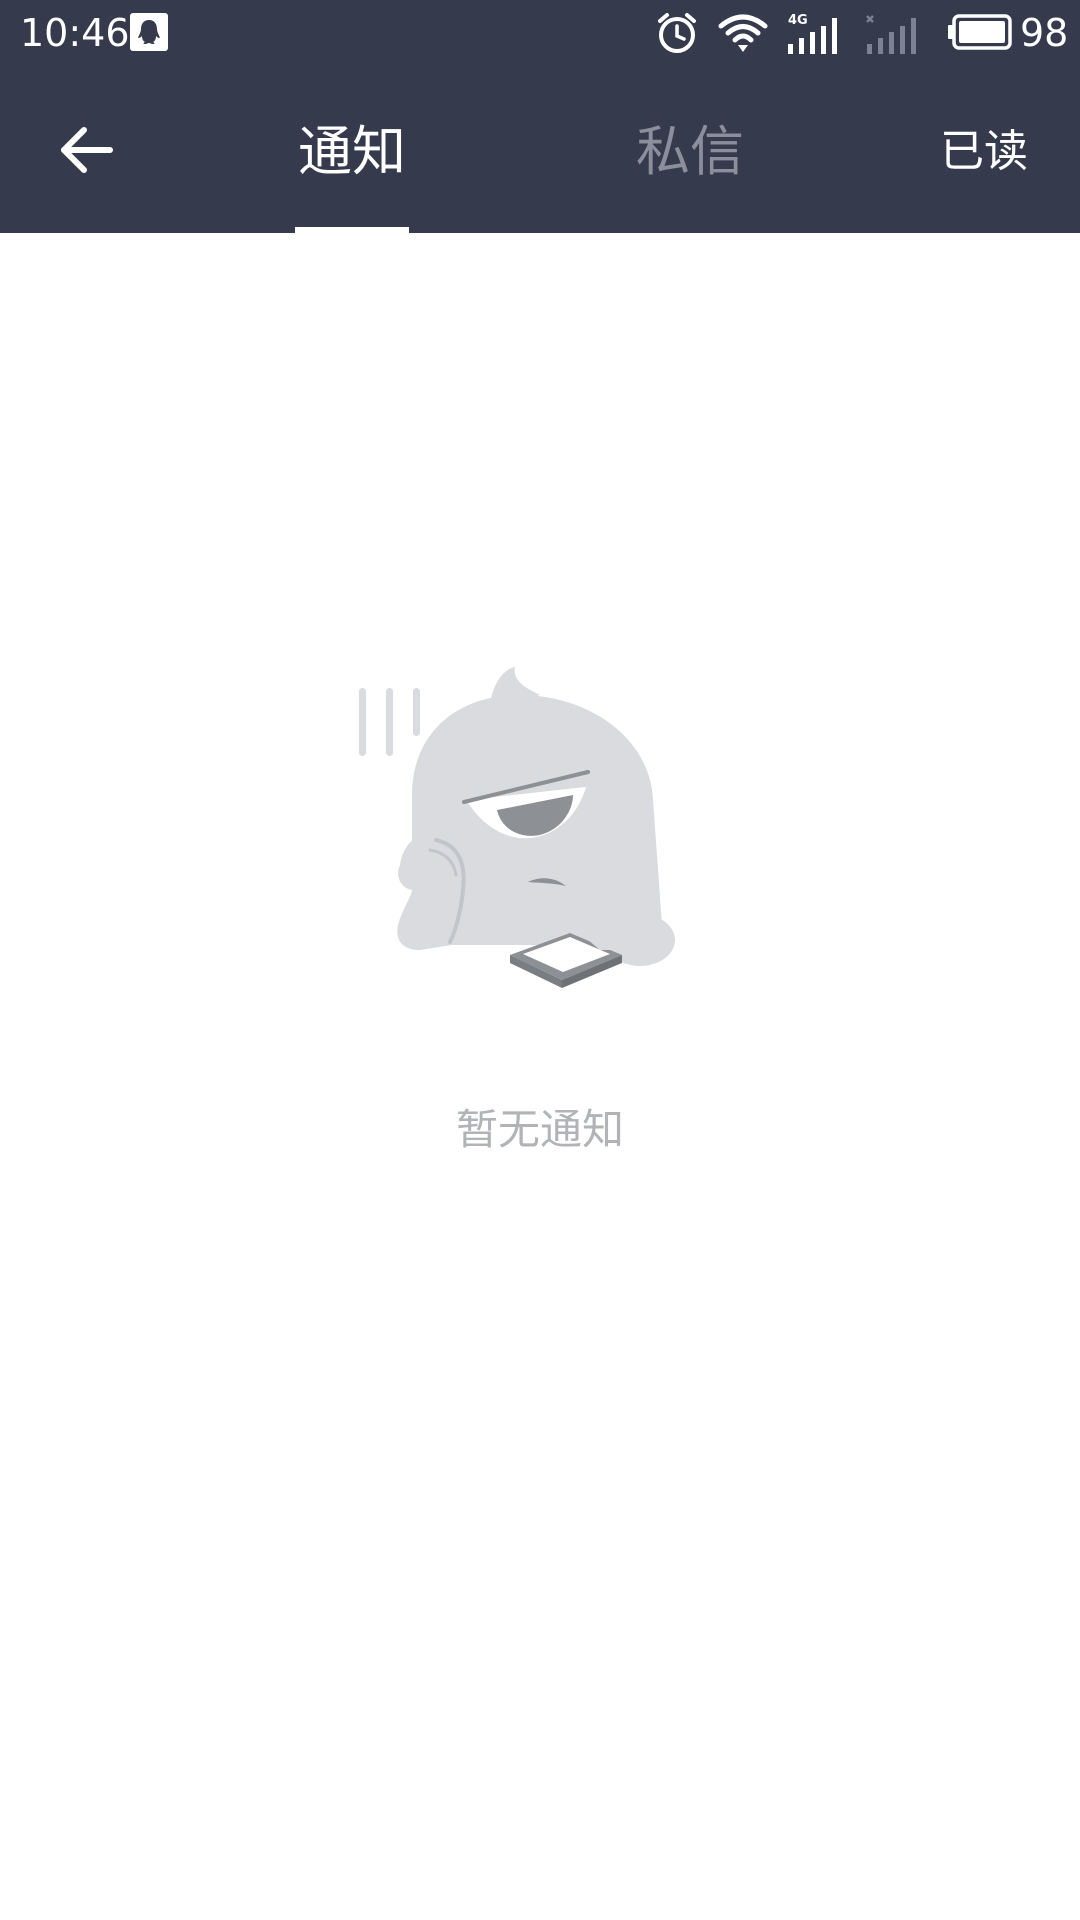  What do you see at coordinates (893, 35) in the screenshot?
I see `signal-no-sim-icon` at bounding box center [893, 35].